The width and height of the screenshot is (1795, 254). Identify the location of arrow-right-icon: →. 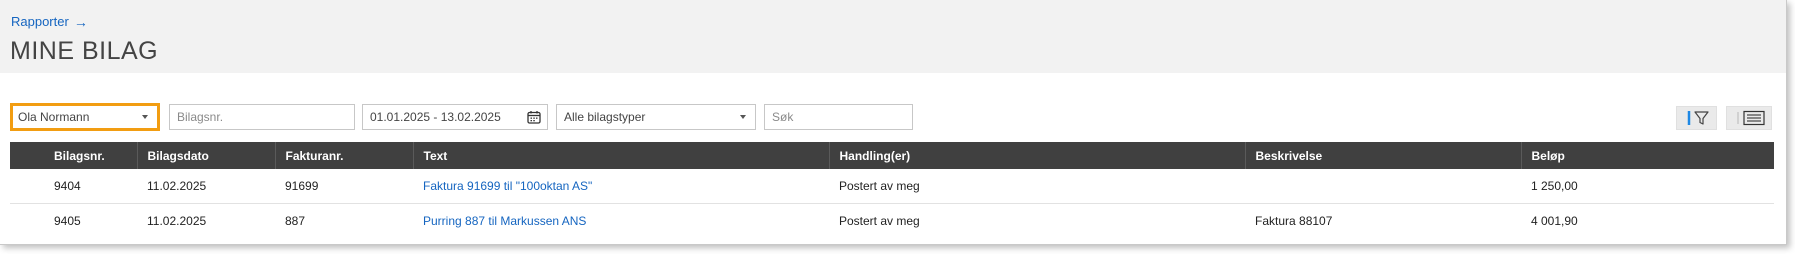
(80, 21).